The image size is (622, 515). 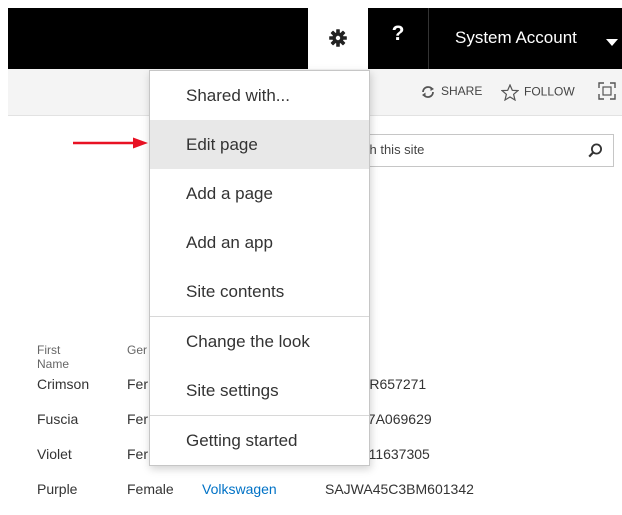 What do you see at coordinates (232, 390) in the screenshot?
I see `menu-item-label: Site settings` at bounding box center [232, 390].